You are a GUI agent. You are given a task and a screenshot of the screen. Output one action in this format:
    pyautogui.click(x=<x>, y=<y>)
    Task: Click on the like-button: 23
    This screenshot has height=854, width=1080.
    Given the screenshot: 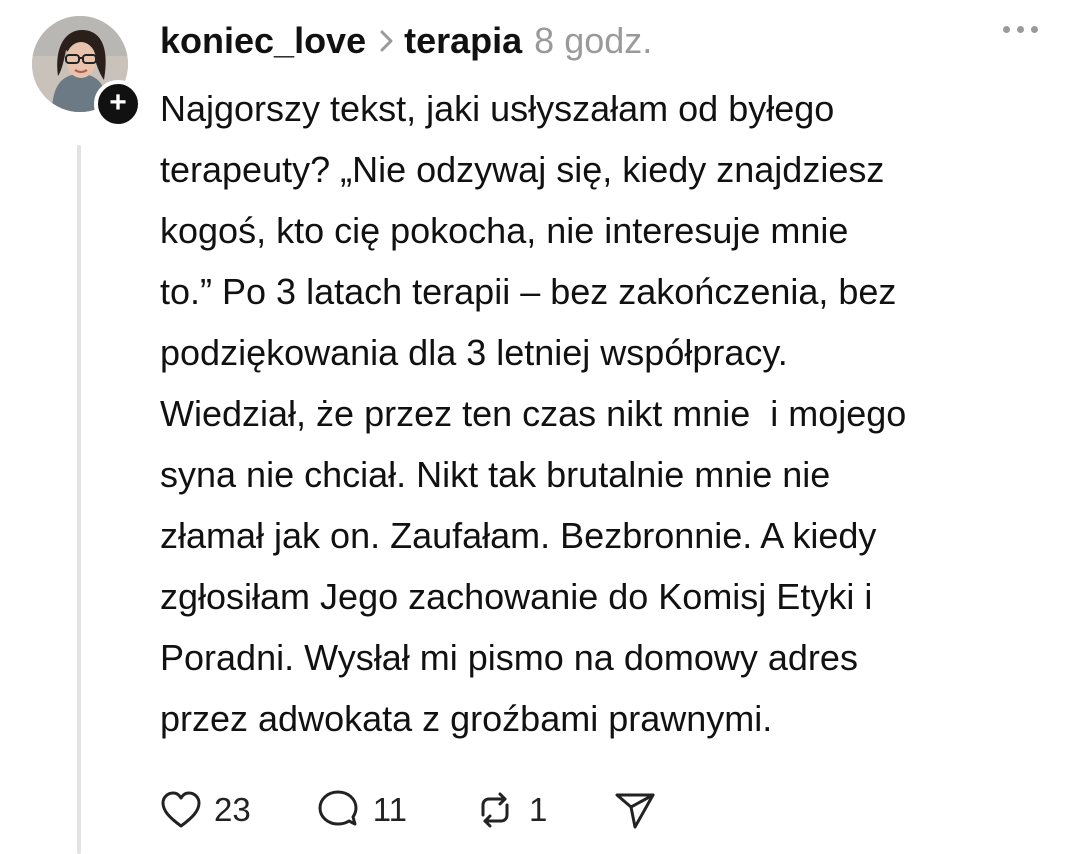 What is the action you would take?
    pyautogui.click(x=205, y=810)
    